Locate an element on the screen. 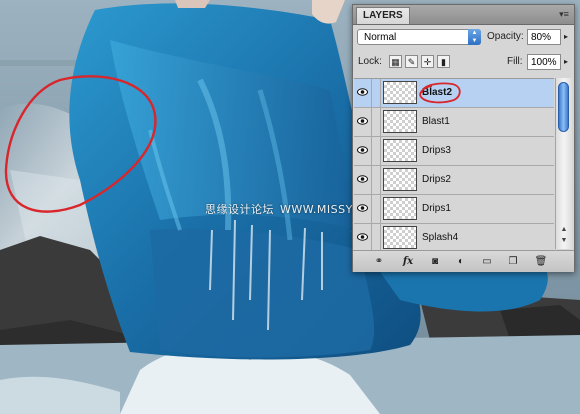 The height and width of the screenshot is (414, 580). blend-mode-value: Normal is located at coordinates (380, 37).